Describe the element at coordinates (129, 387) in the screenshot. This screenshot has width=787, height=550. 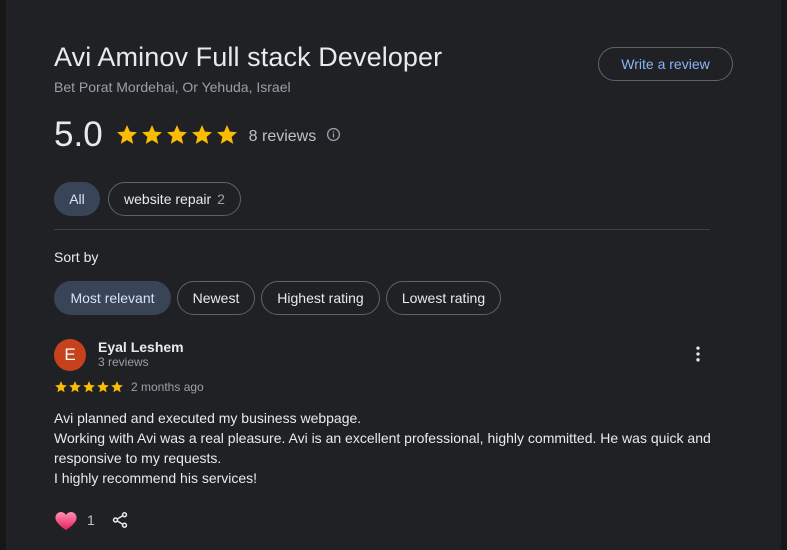
I see `review-rating-row: 2 months ago` at that location.